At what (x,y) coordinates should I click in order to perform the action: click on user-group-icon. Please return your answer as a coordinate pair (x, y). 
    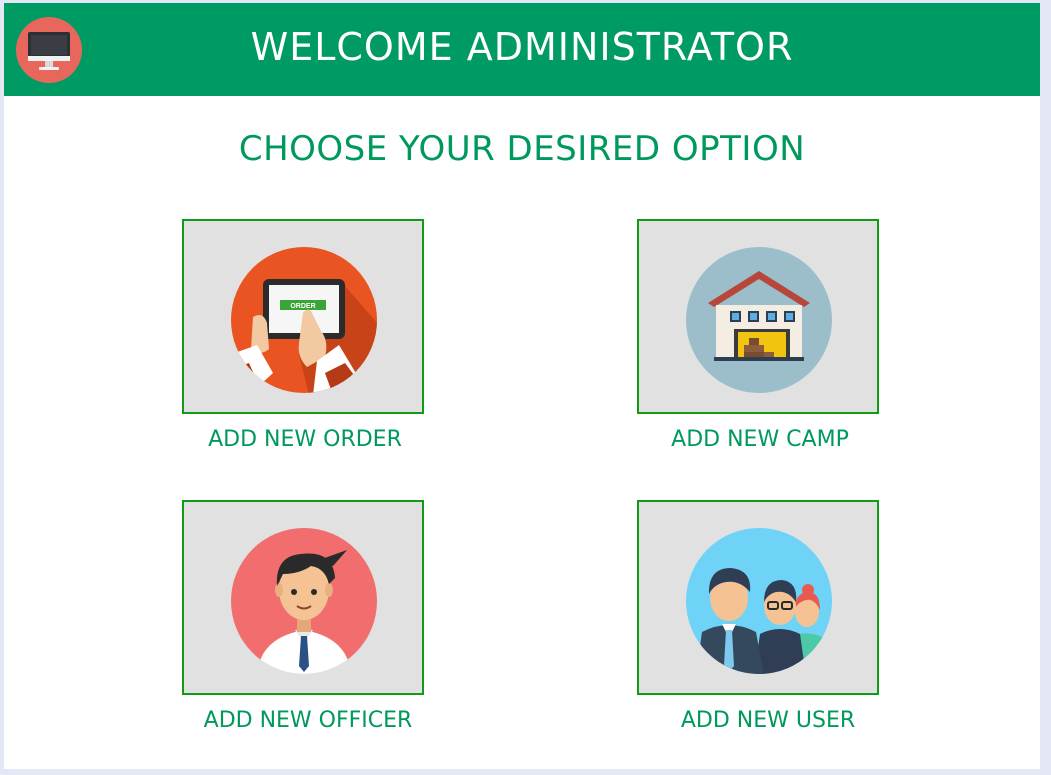
    Looking at the image, I should click on (759, 601).